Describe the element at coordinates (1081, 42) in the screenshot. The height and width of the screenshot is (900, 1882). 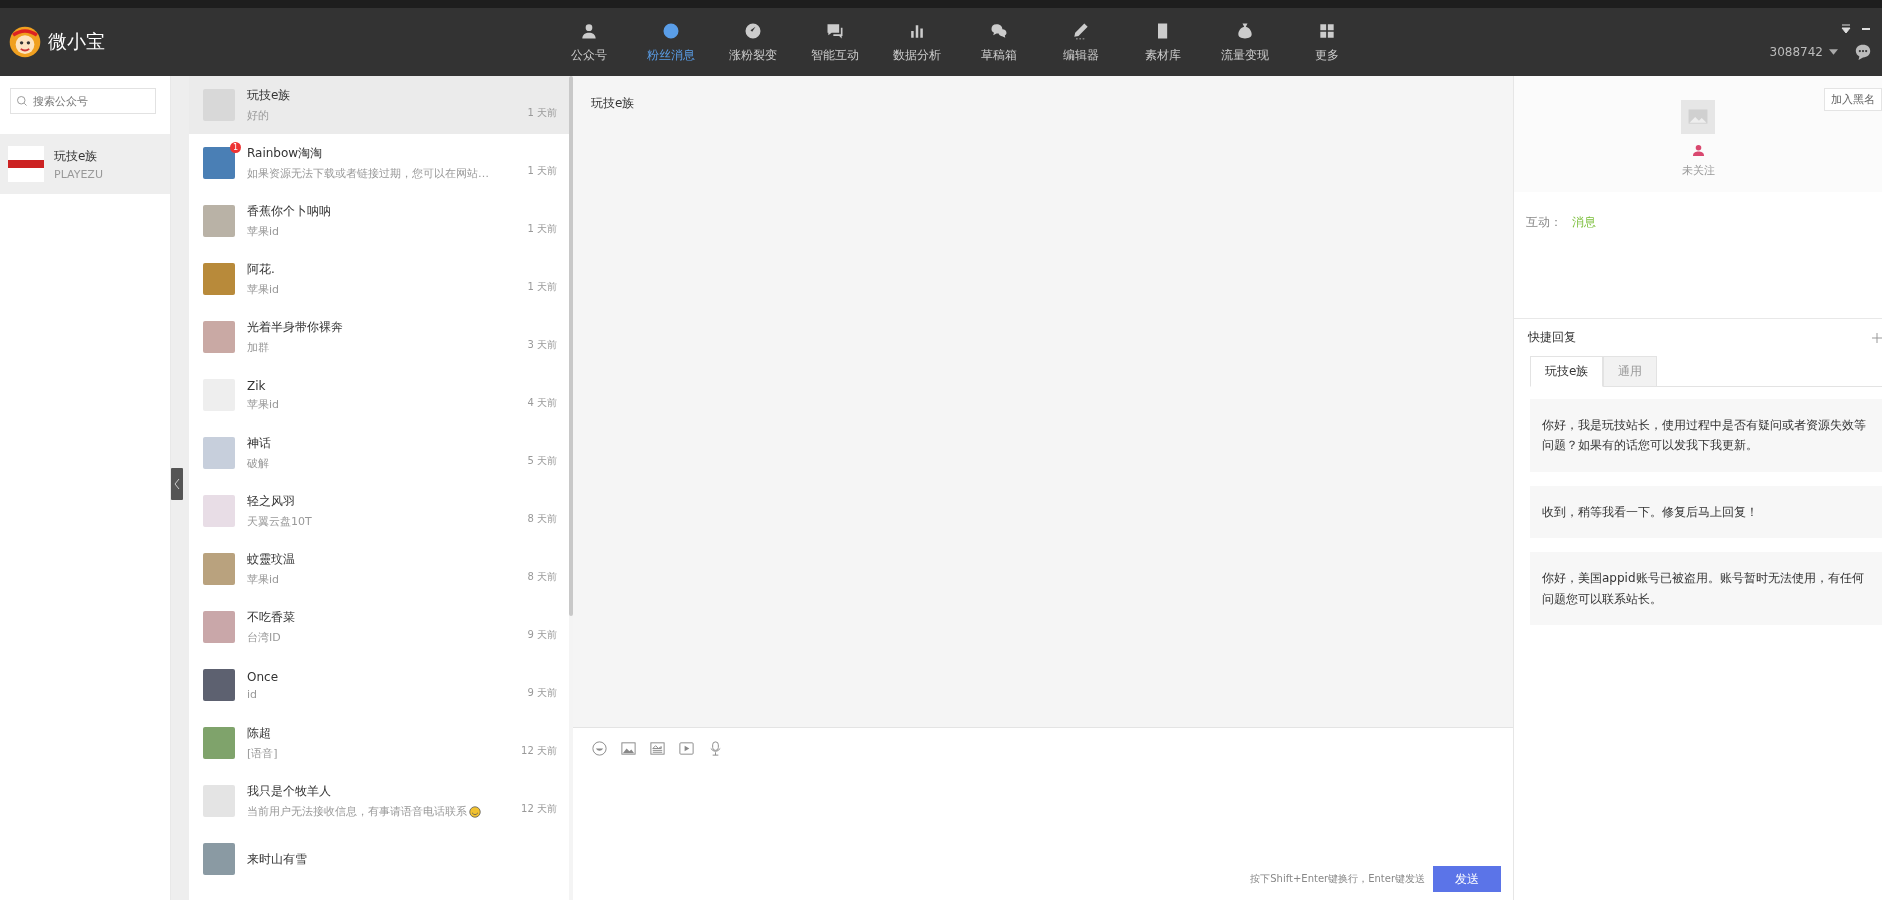
I see `nav-tab: 编辑器` at that location.